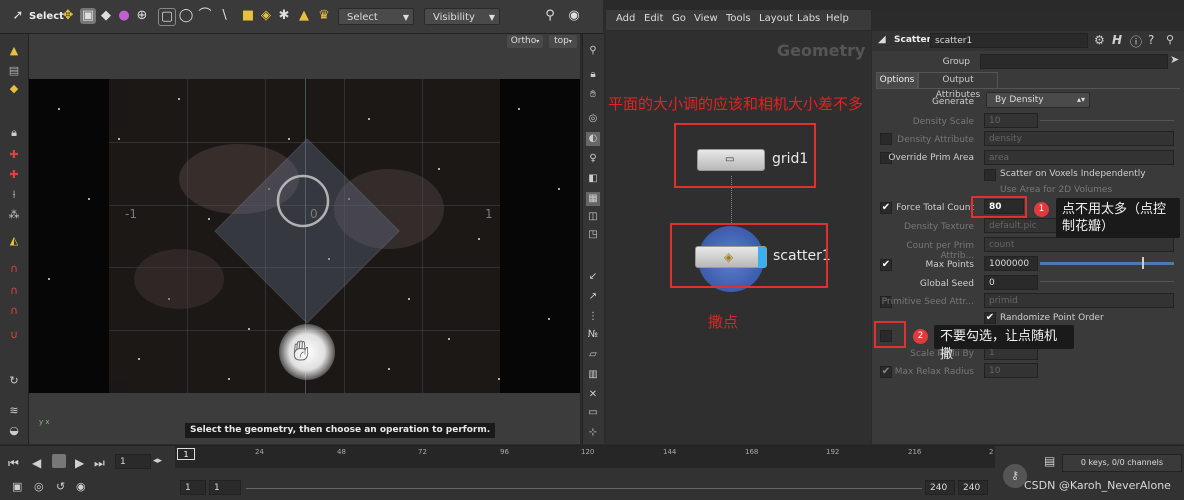 The height and width of the screenshot is (500, 1184). I want to click on primitive-seed-field: primid, so click(1079, 300).